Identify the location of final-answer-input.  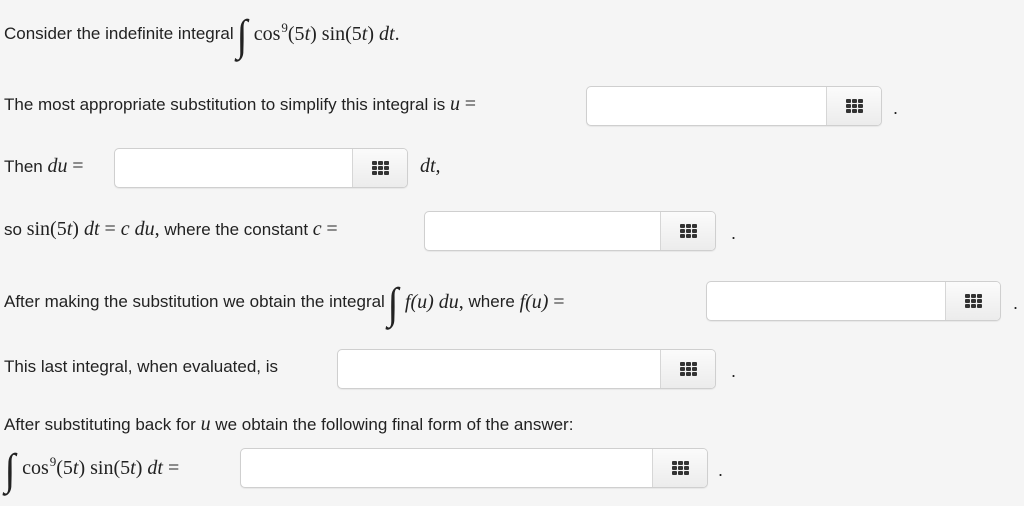
(446, 468).